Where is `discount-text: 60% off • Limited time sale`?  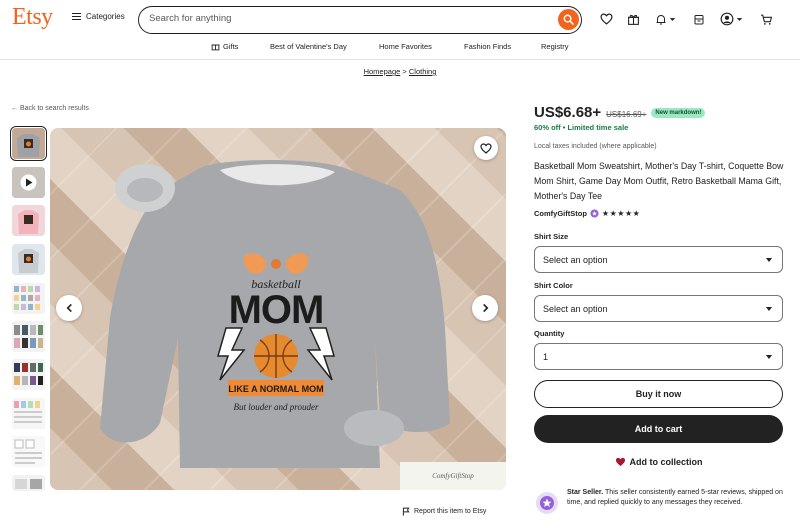 discount-text: 60% off • Limited time sale is located at coordinates (581, 127).